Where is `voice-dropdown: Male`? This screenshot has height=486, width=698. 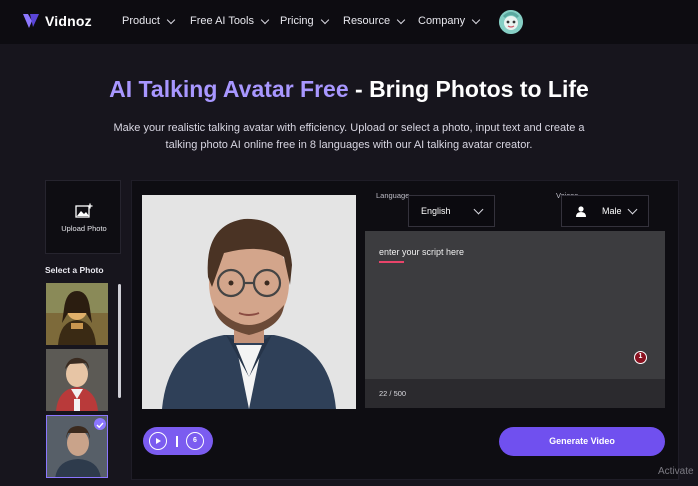
voice-dropdown: Male is located at coordinates (605, 211).